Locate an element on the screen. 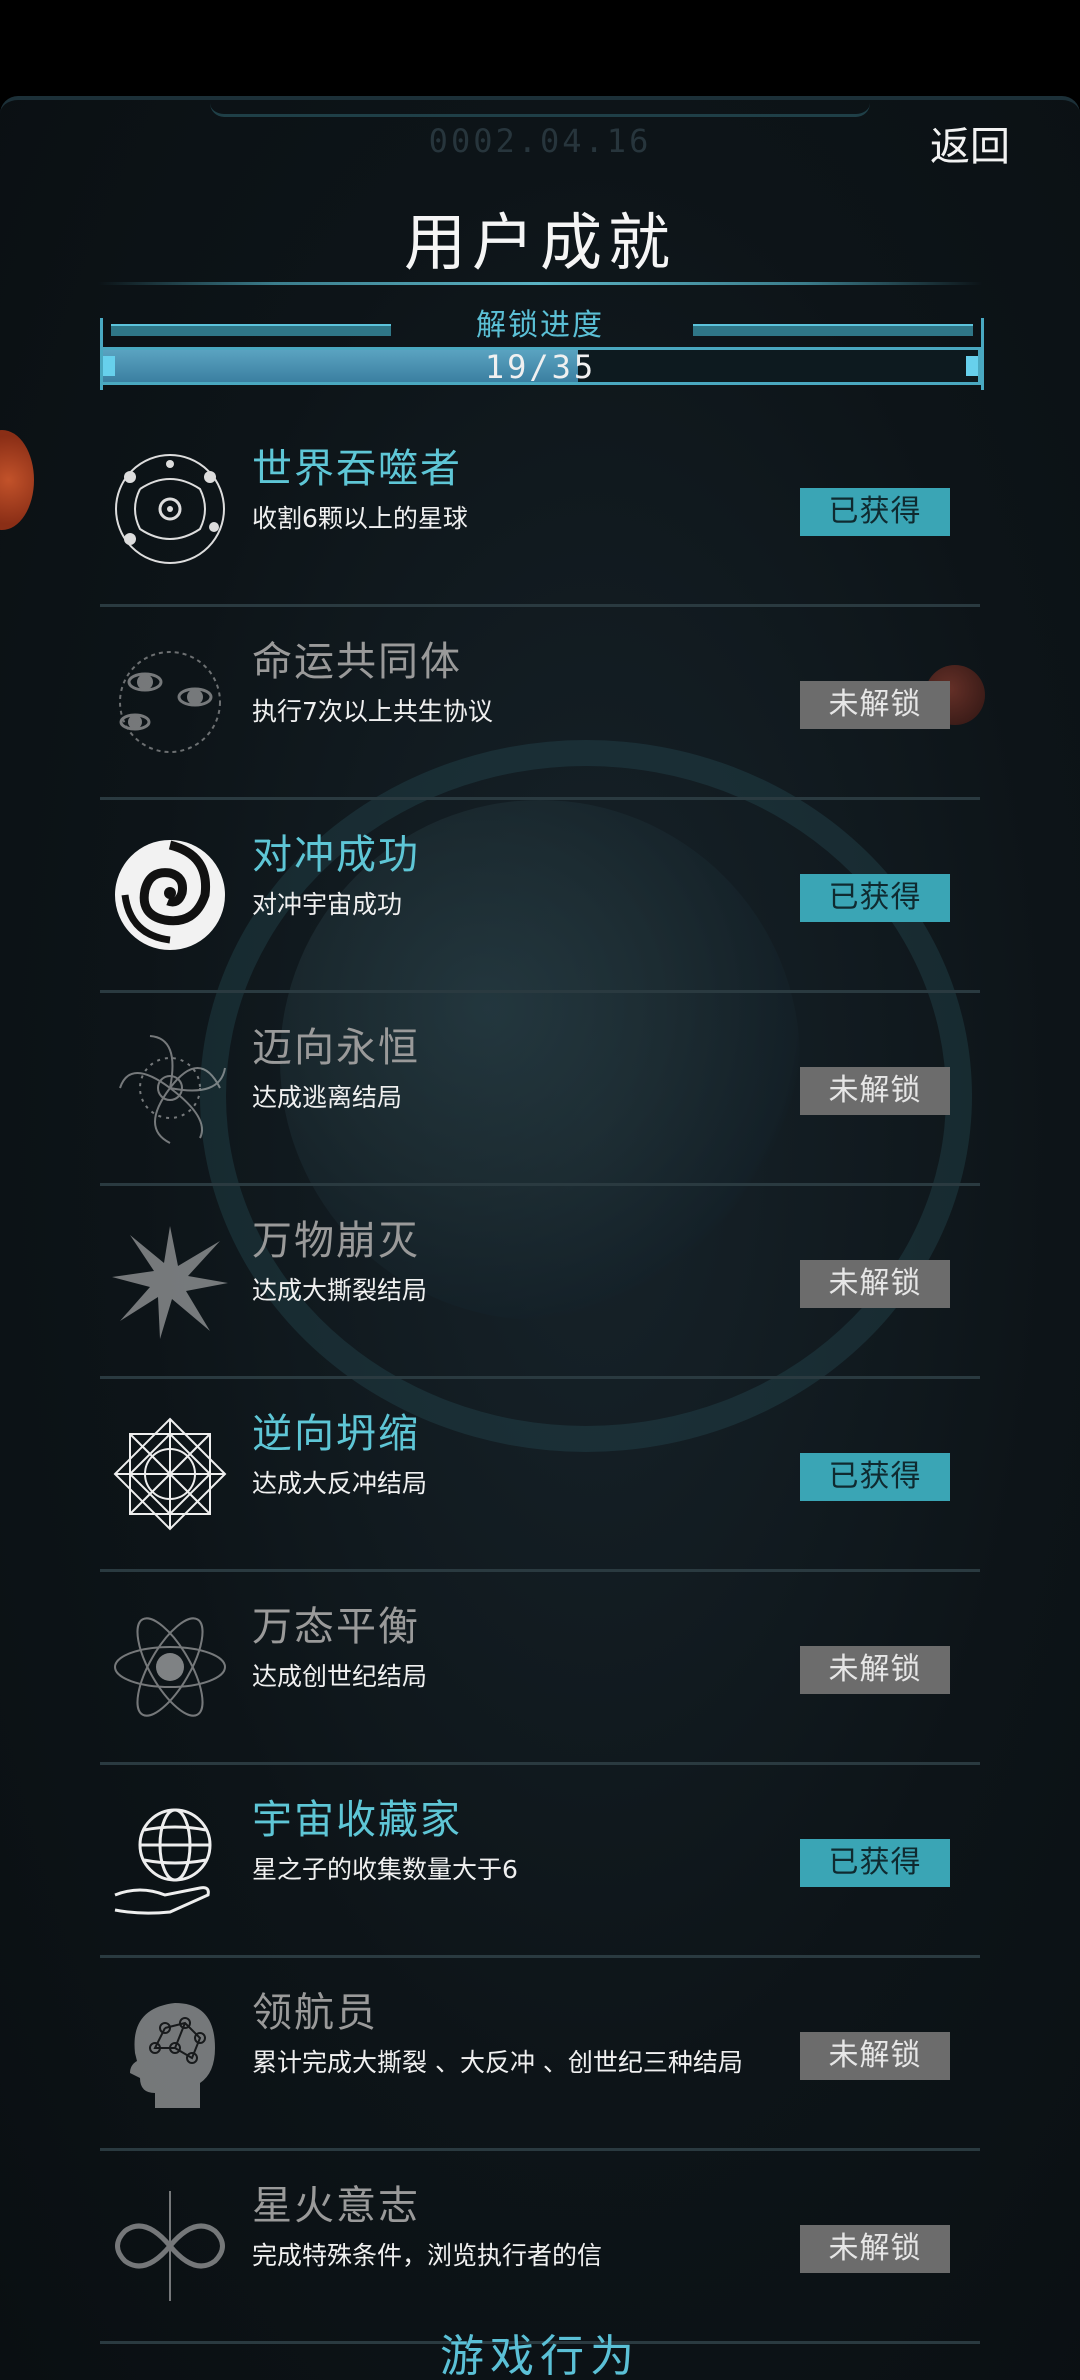 This screenshot has height=2380, width=1080. achievement-desc: 星之子的收集数量大于6 is located at coordinates (385, 1869).